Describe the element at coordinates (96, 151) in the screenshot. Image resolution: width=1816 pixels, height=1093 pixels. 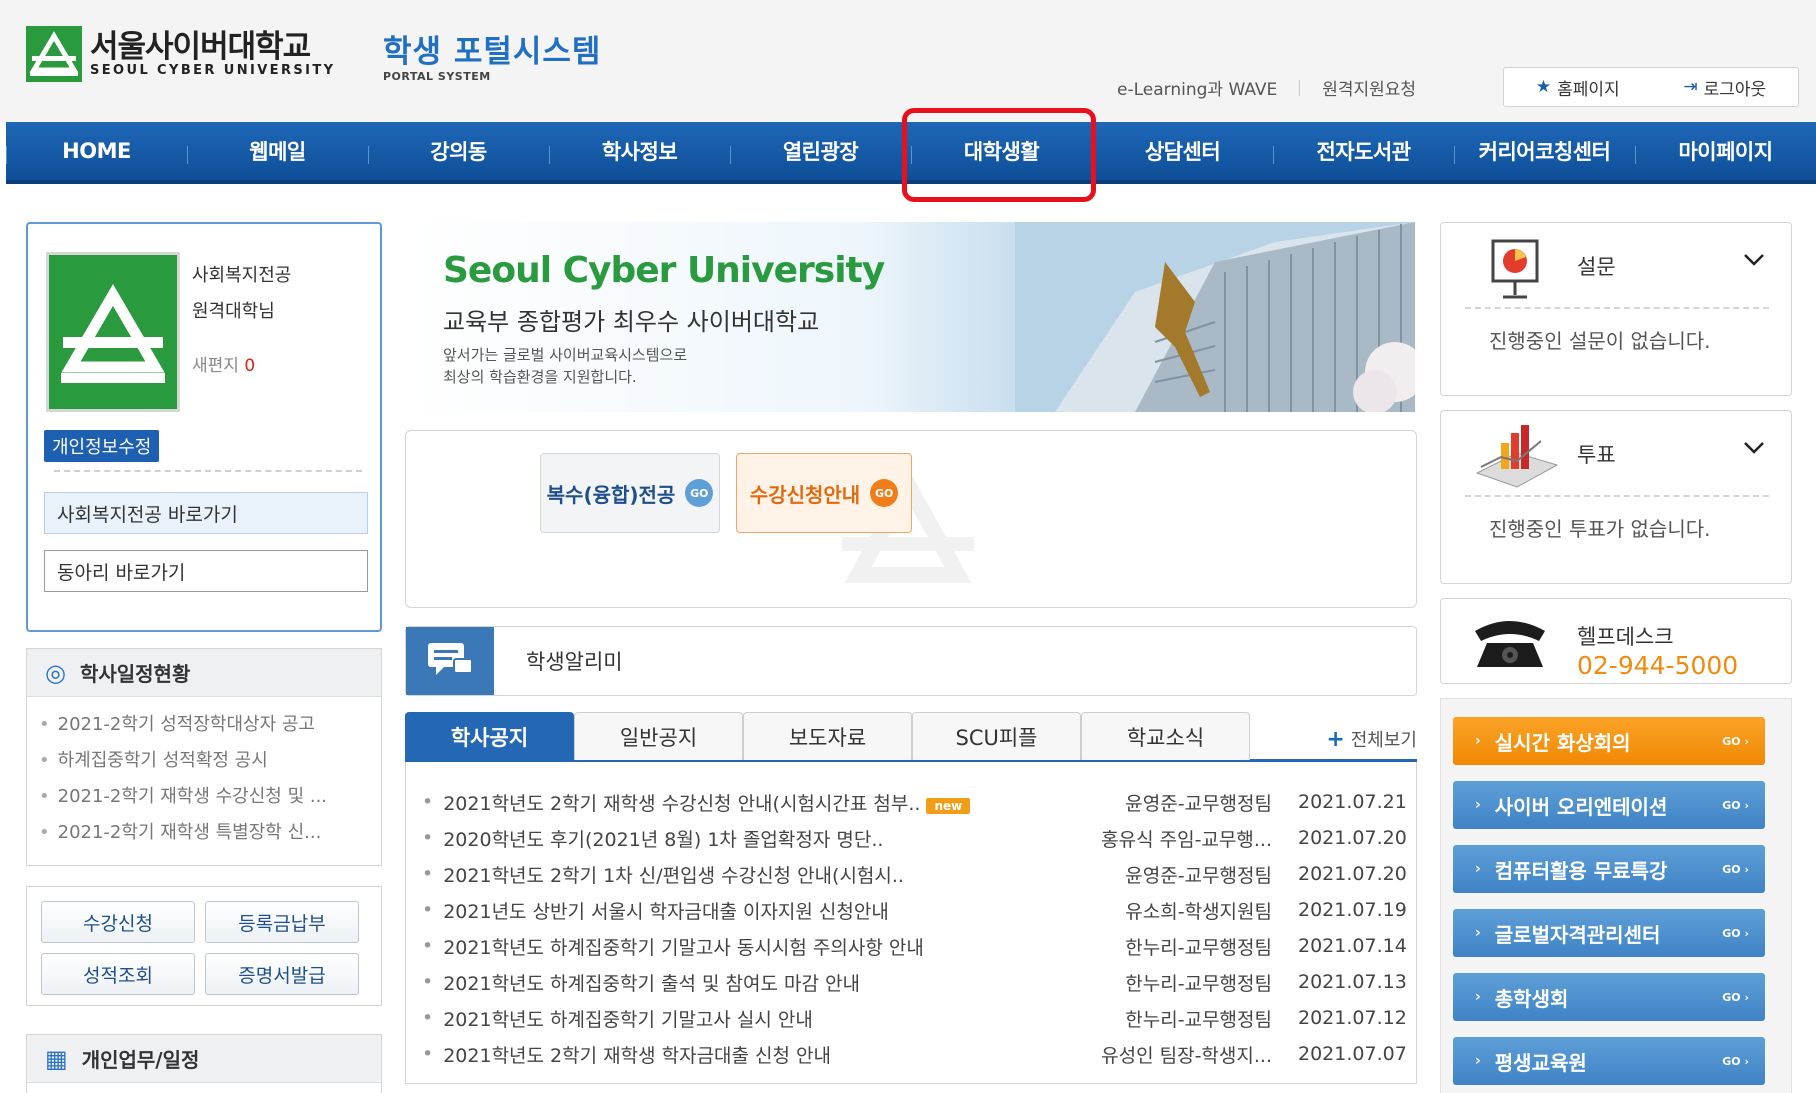
I see `nav-home: HOME` at that location.